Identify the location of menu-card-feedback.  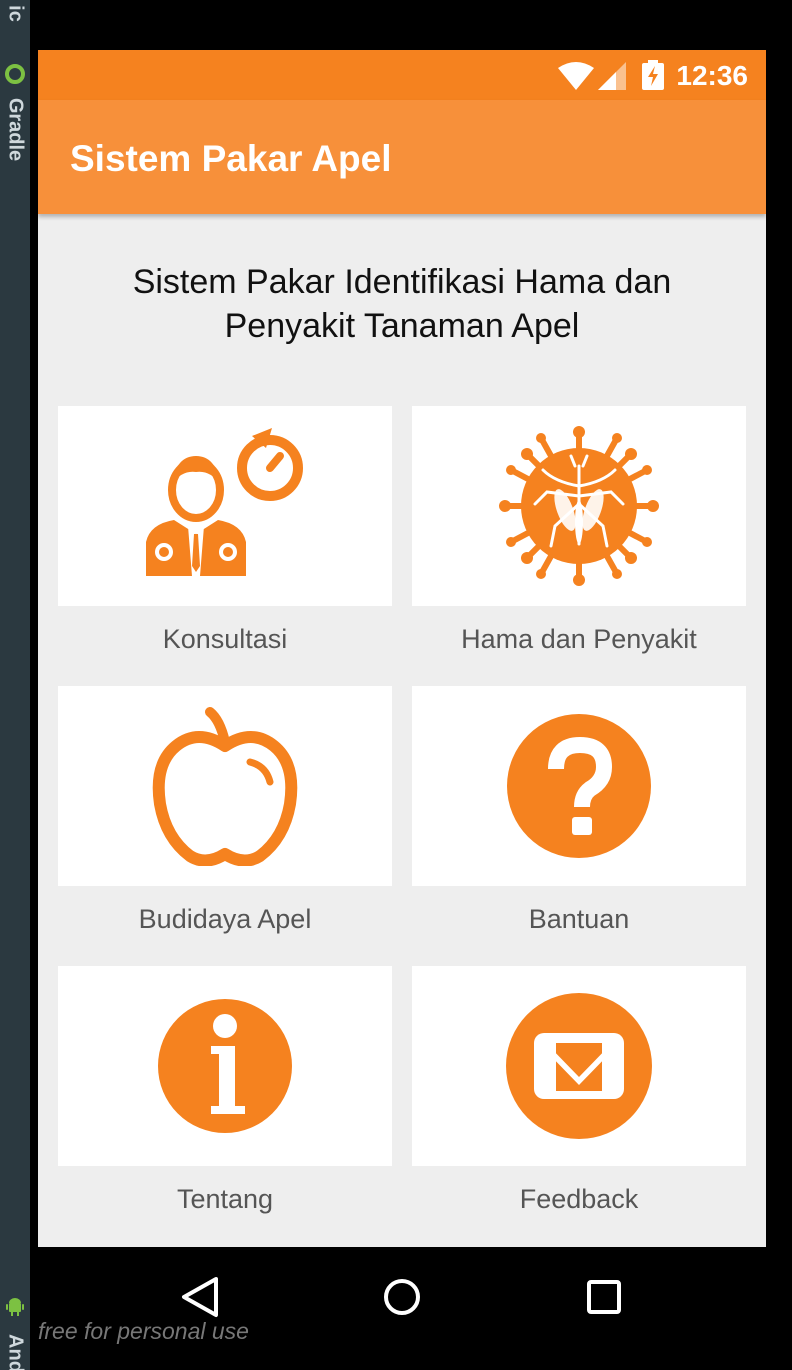
(579, 1066).